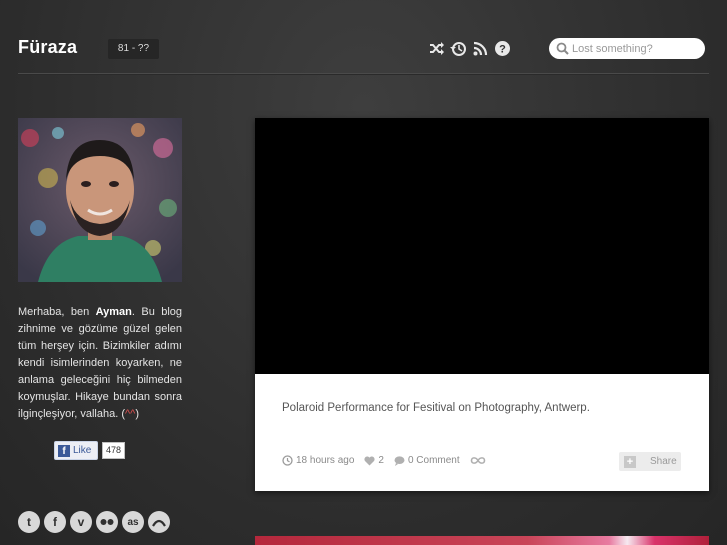 The width and height of the screenshot is (727, 545). I want to click on heart-icon, so click(369, 460).